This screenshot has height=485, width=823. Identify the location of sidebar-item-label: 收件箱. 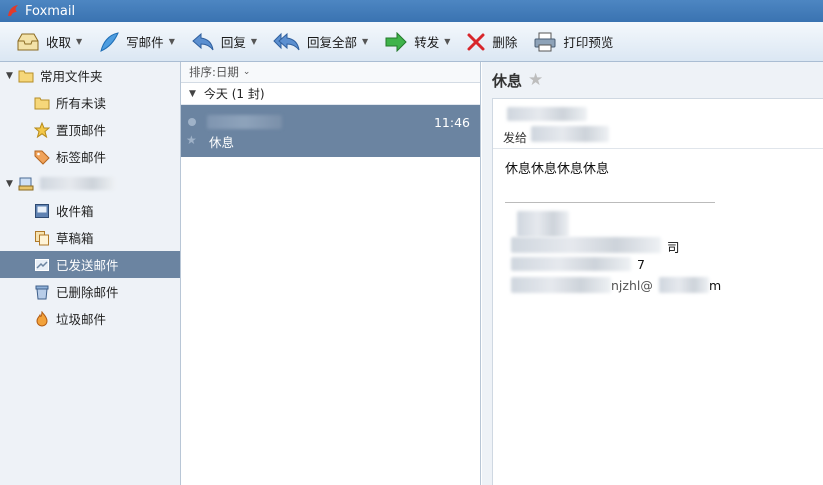
(75, 211).